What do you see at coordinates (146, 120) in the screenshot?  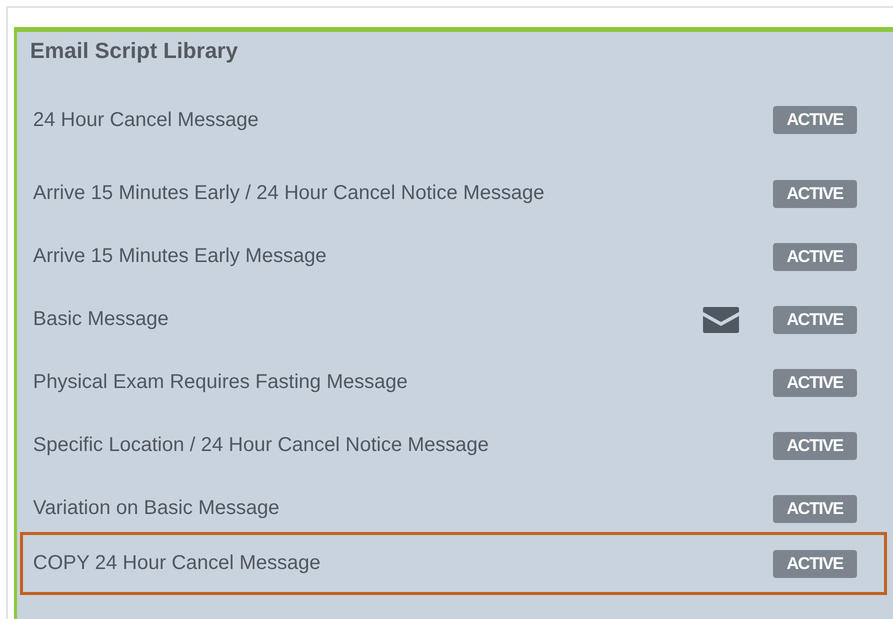 I see `script-name: 24 Hour Cancel Message` at bounding box center [146, 120].